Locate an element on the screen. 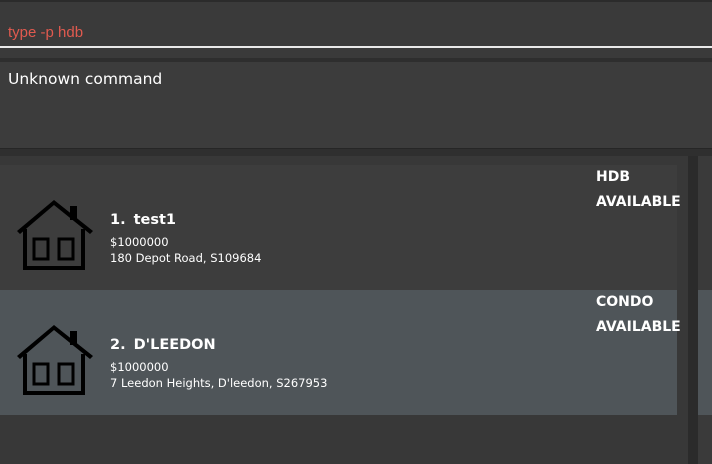 The image size is (712, 464). command-box is located at coordinates (356, 29).